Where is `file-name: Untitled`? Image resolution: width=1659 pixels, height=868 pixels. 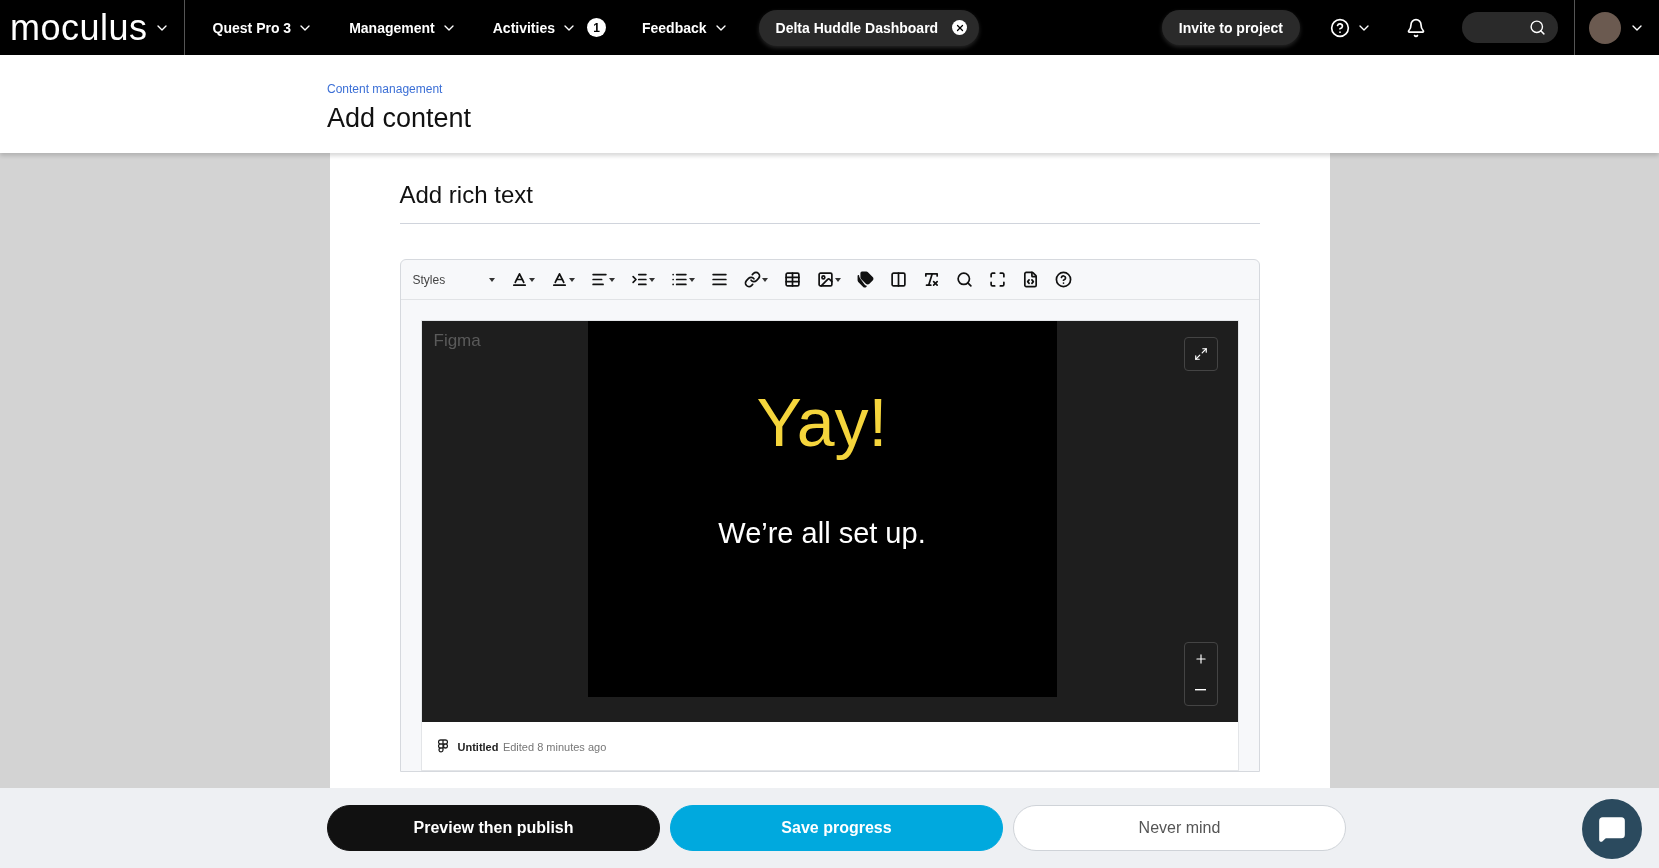
file-name: Untitled is located at coordinates (478, 747).